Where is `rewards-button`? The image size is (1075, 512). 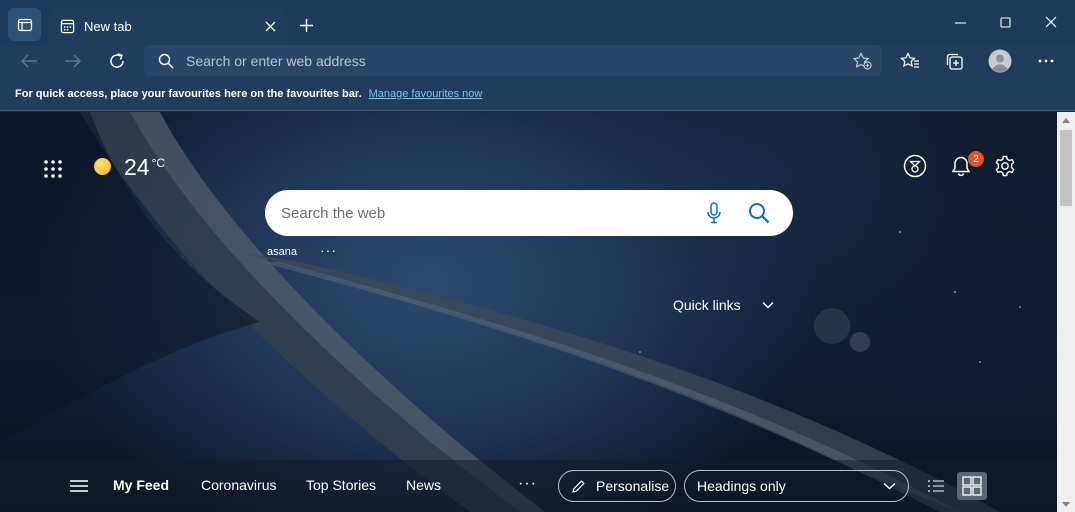 rewards-button is located at coordinates (915, 166).